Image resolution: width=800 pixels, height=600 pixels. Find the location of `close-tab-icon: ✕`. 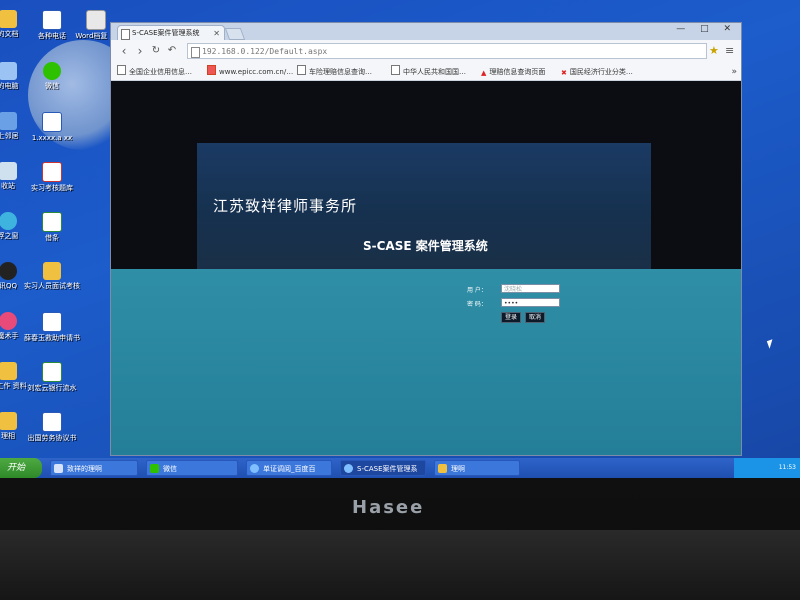

close-tab-icon: ✕ is located at coordinates (216, 33).